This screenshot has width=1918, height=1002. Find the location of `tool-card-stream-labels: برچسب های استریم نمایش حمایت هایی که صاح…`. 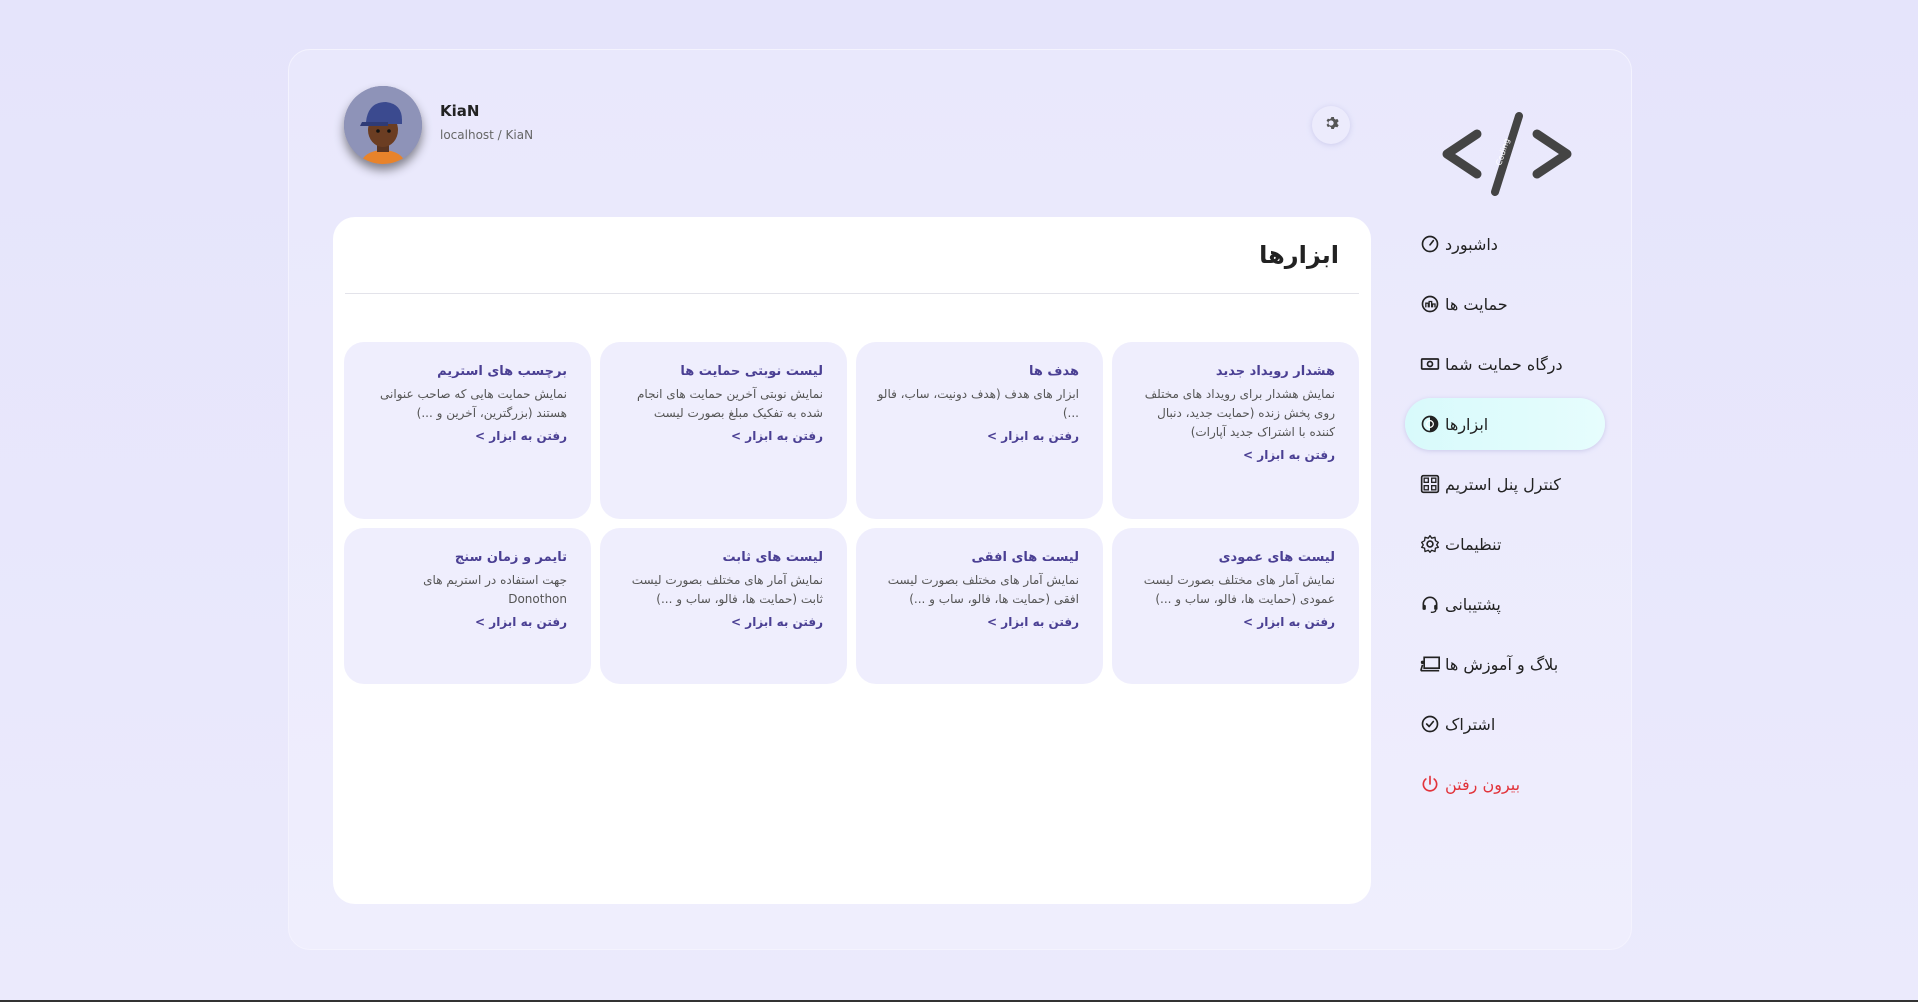

tool-card-stream-labels: برچسب های استریم نمایش حمایت هایی که صاح… is located at coordinates (467, 430).